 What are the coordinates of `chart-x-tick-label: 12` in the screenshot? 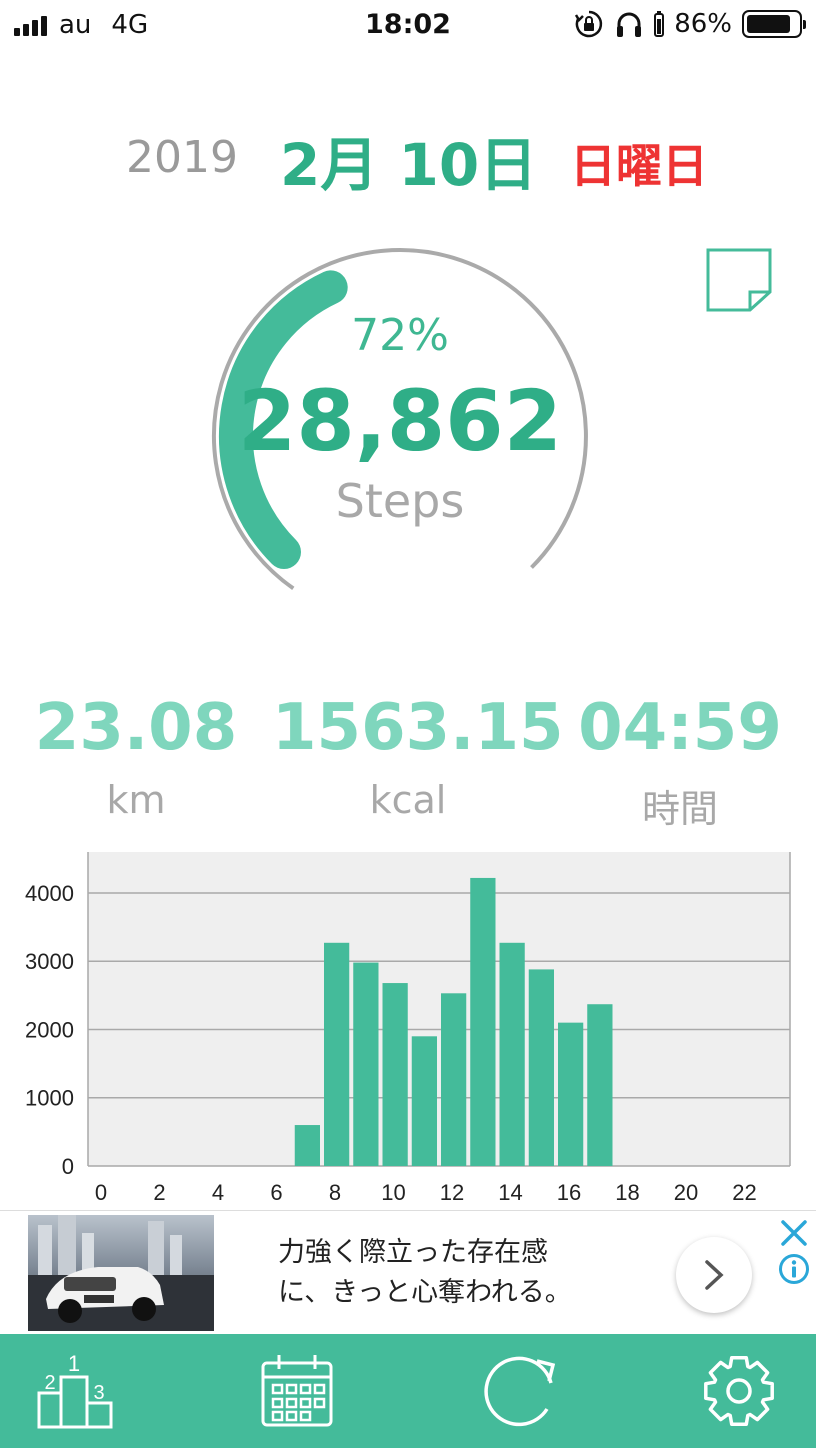 It's located at (452, 1192).